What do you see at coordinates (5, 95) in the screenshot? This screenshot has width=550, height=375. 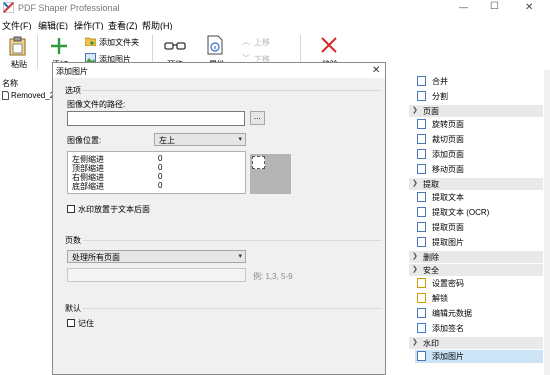 I see `pdf-file-icon` at bounding box center [5, 95].